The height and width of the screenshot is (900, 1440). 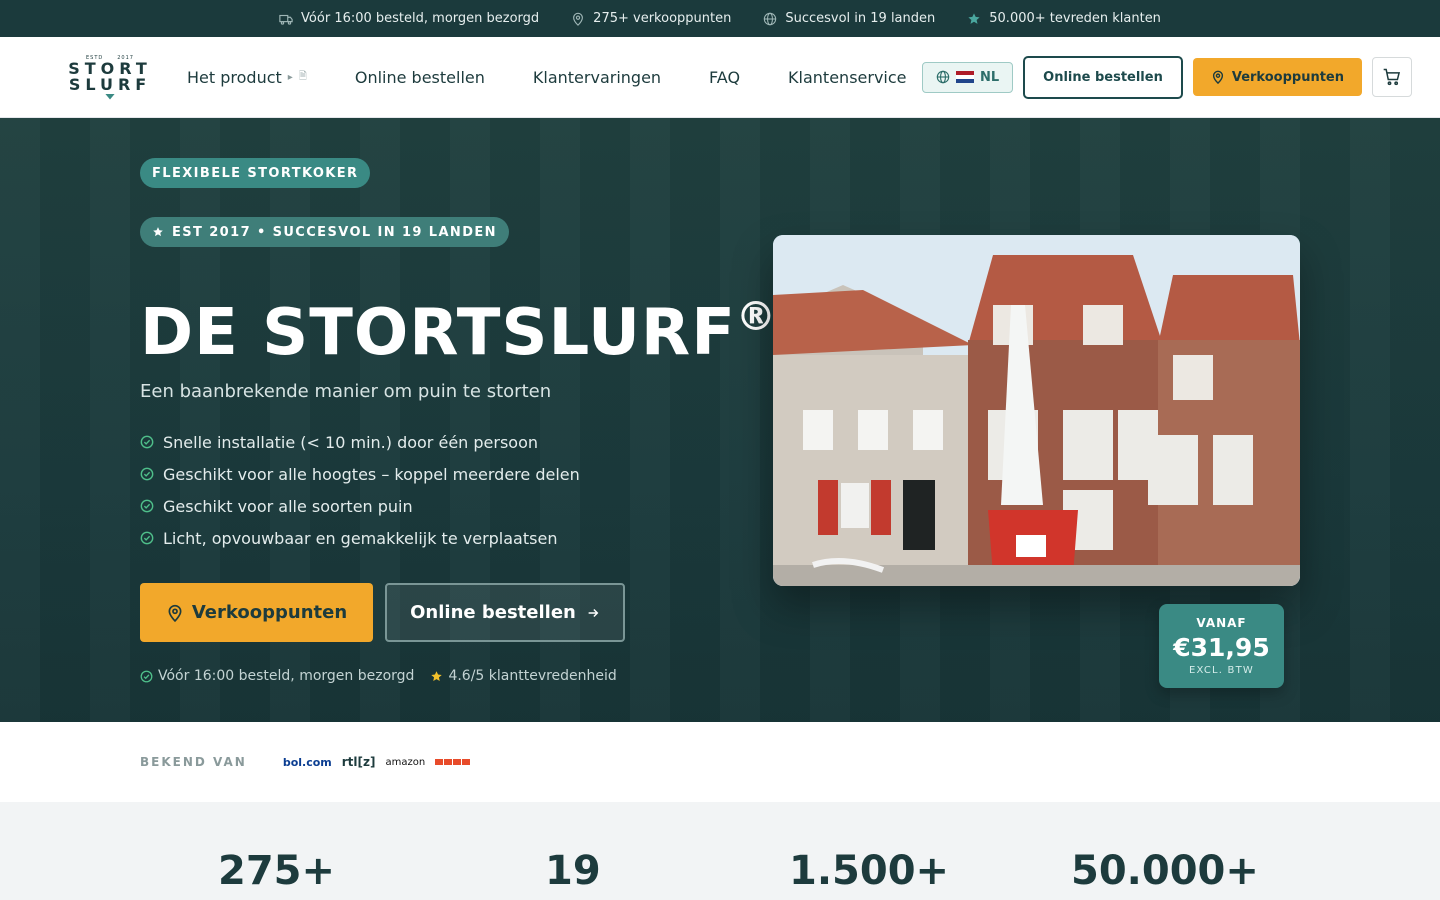 I want to click on stortslurf-logo: ESTD 2017 STORT SLURF, so click(x=107, y=77).